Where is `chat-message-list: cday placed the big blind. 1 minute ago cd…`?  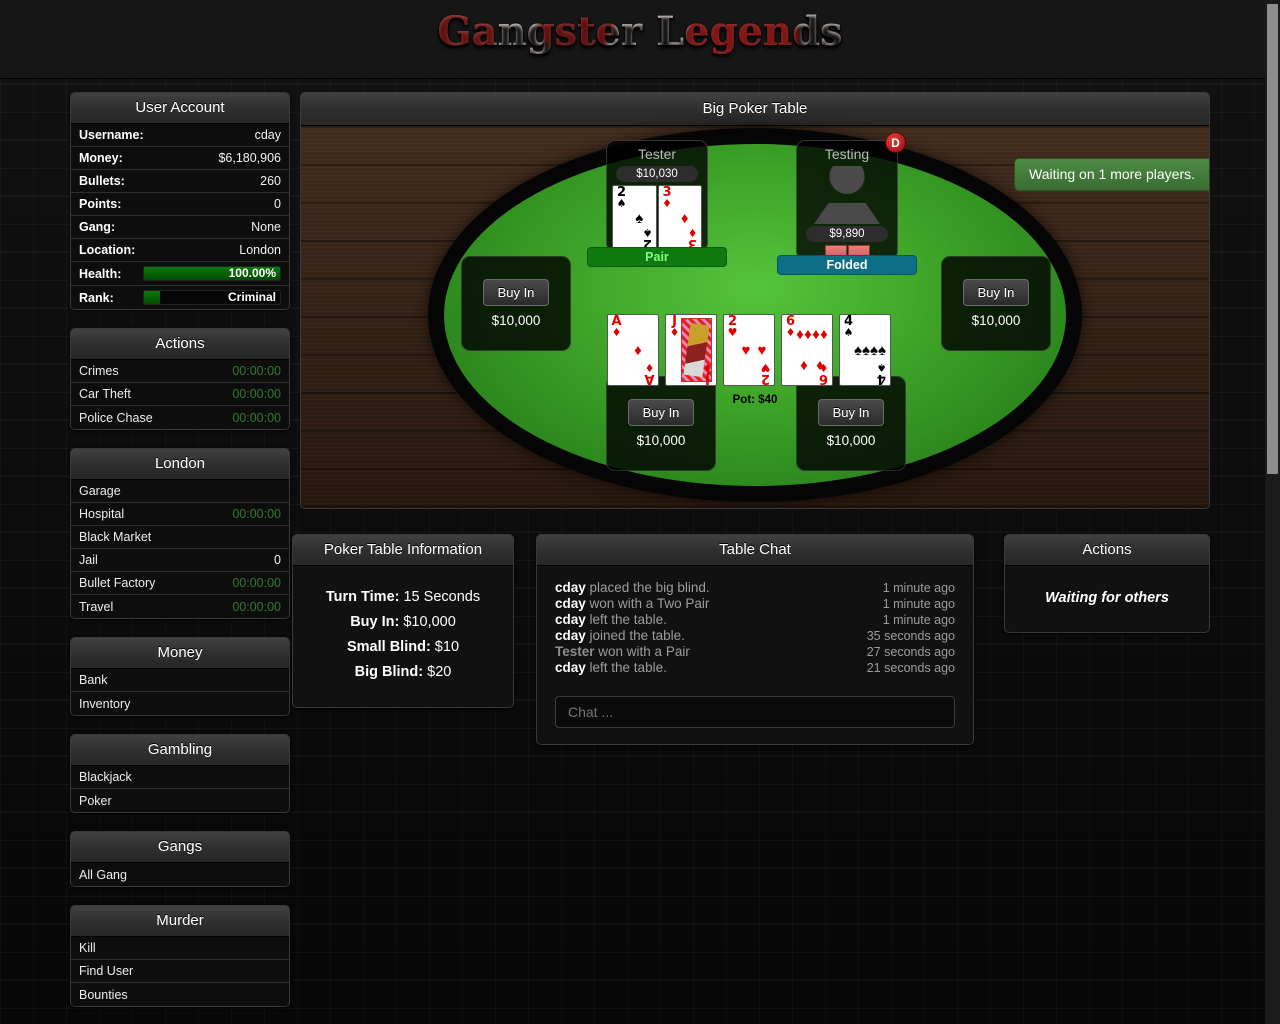
chat-message-list: cday placed the big blind. 1 minute ago cd… is located at coordinates (755, 627).